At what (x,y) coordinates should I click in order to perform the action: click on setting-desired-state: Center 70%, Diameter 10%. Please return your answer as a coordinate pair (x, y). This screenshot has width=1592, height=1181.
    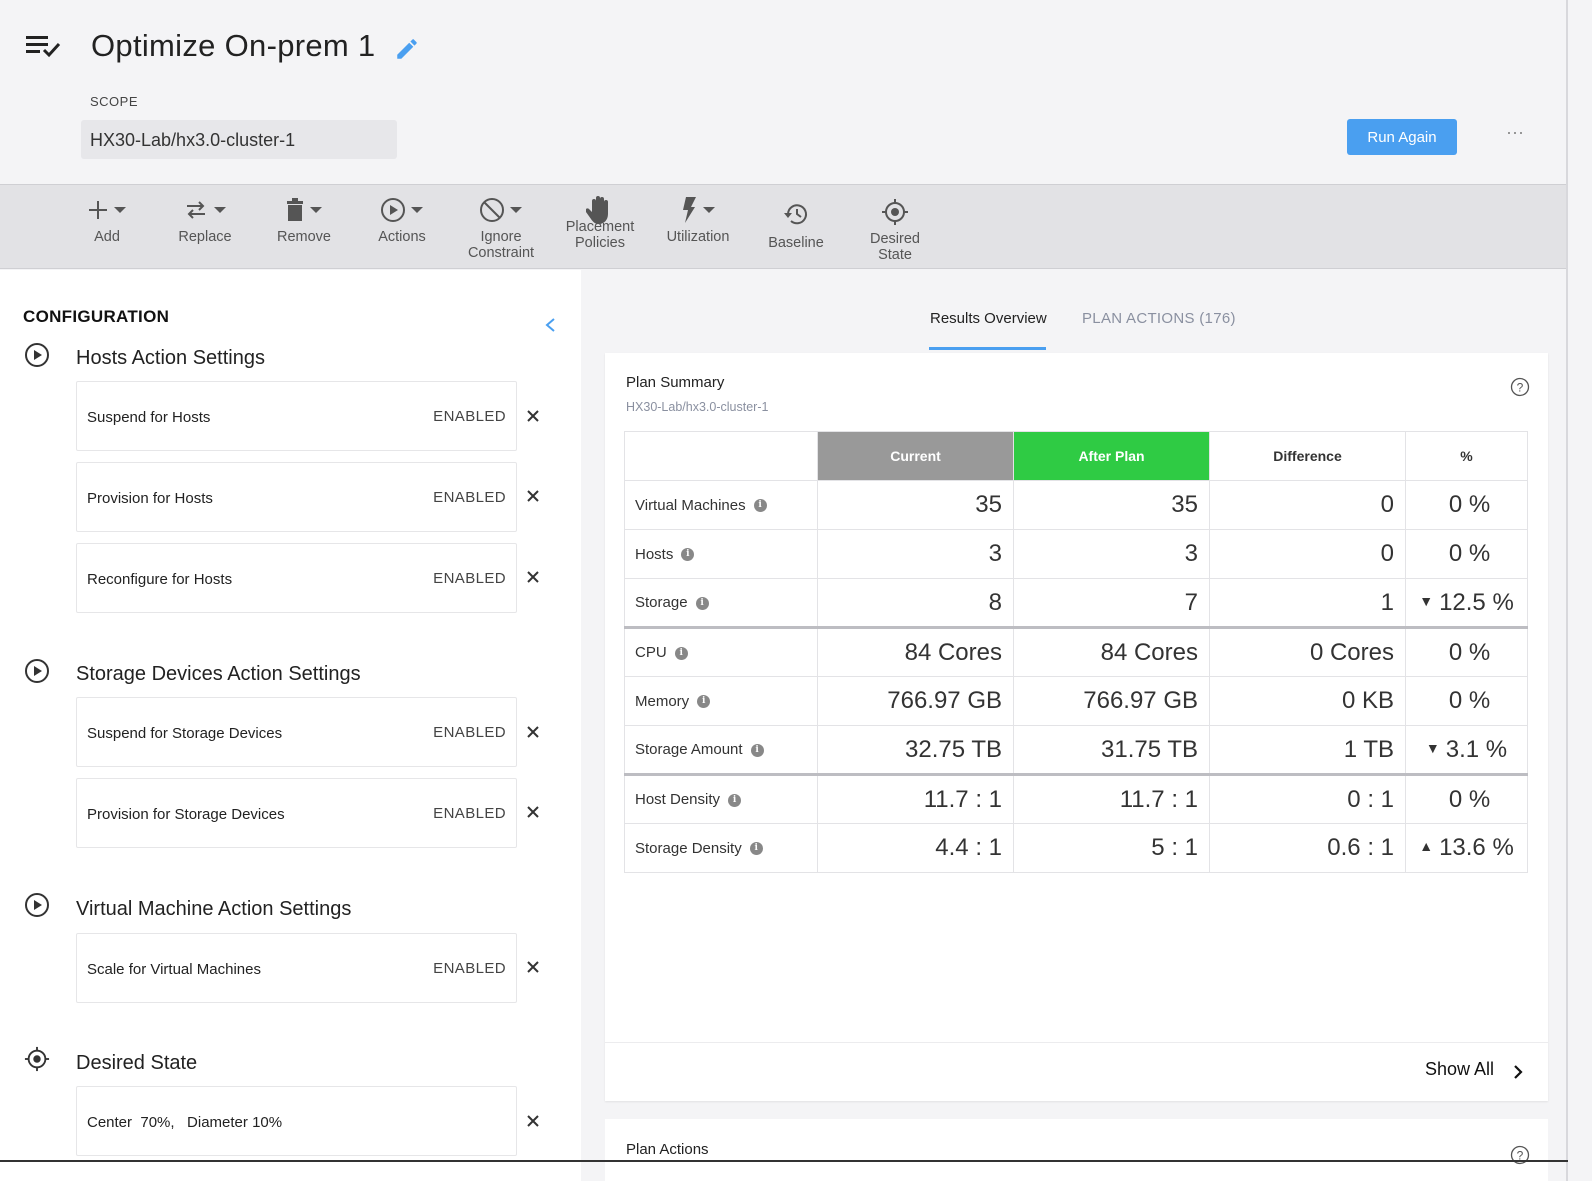
    Looking at the image, I should click on (296, 1121).